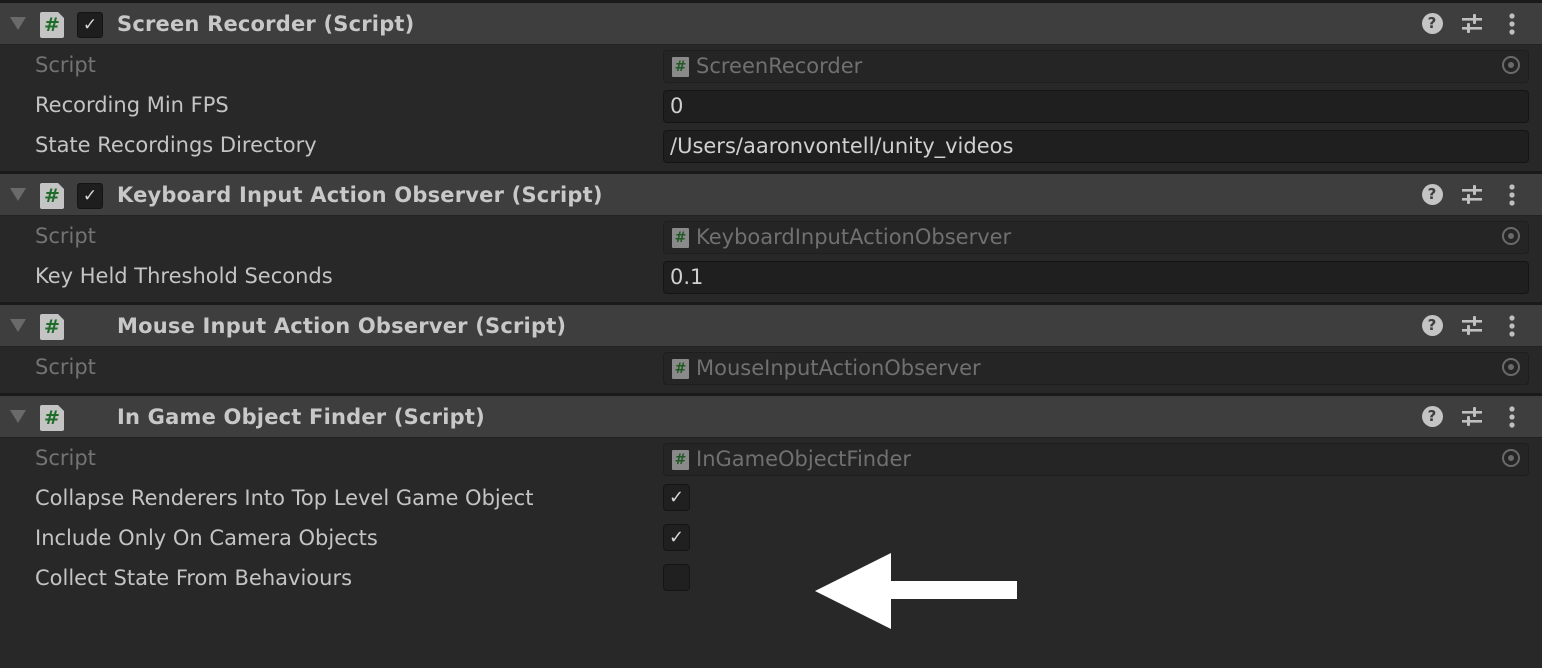 This screenshot has height=668, width=1542. Describe the element at coordinates (771, 578) in the screenshot. I see `property-row-collect-state-from-behaviours: Collect State From Behaviours` at that location.